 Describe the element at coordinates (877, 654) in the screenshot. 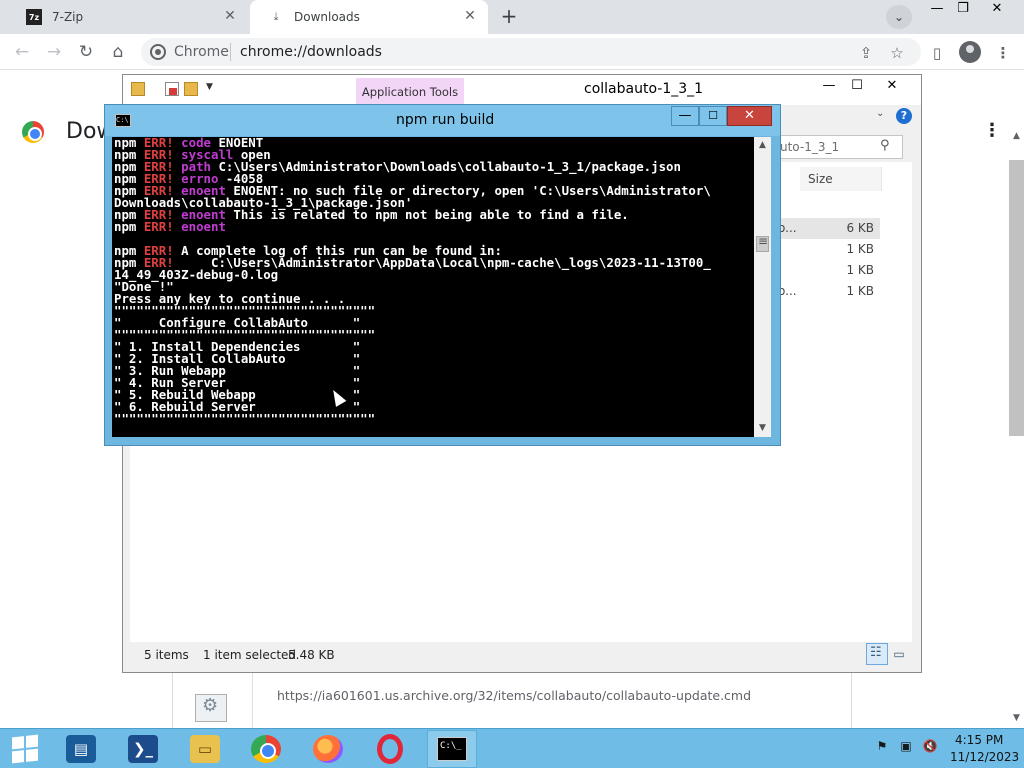

I see `details-view-icon` at that location.